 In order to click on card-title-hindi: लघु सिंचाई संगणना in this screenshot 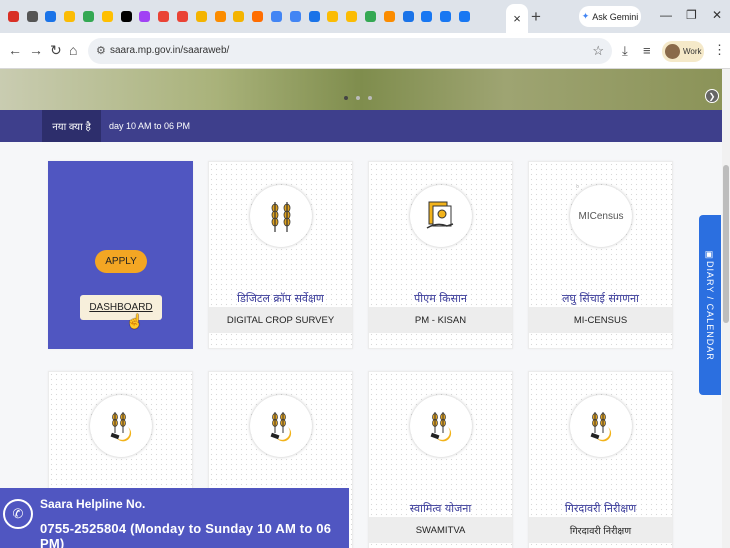, I will do `click(600, 298)`.